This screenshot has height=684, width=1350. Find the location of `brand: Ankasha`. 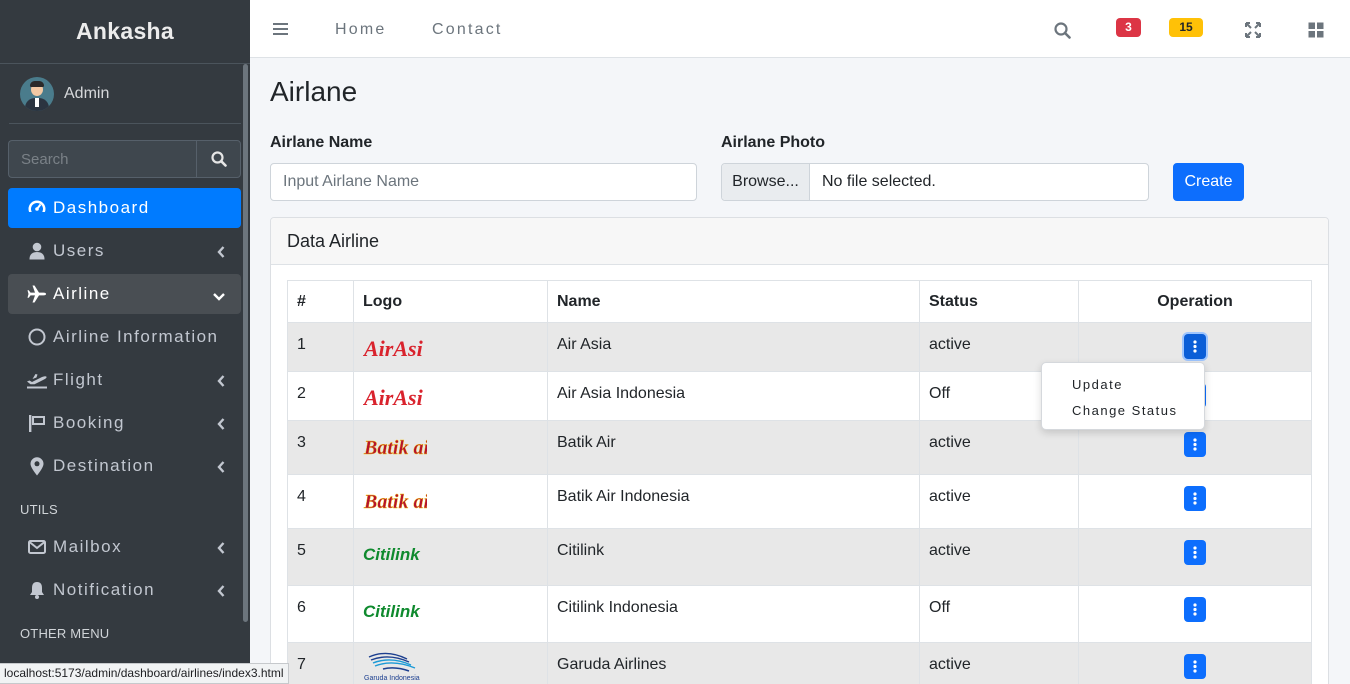

brand: Ankasha is located at coordinates (125, 32).